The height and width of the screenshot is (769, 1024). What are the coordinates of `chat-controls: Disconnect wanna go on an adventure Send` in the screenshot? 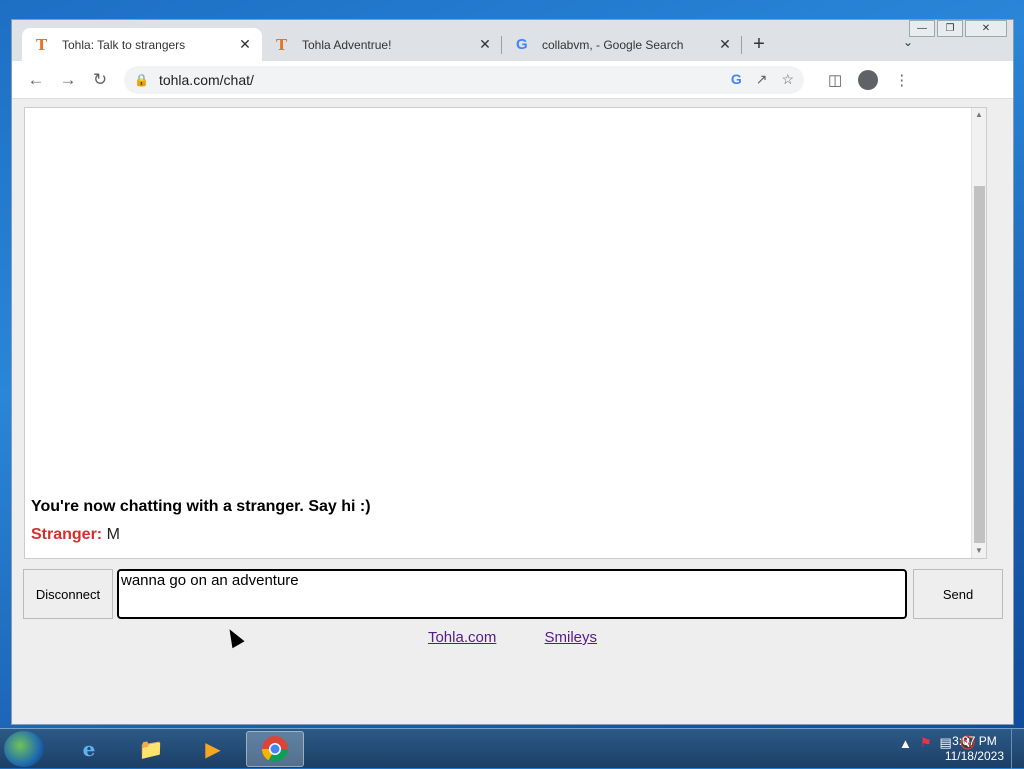 It's located at (513, 594).